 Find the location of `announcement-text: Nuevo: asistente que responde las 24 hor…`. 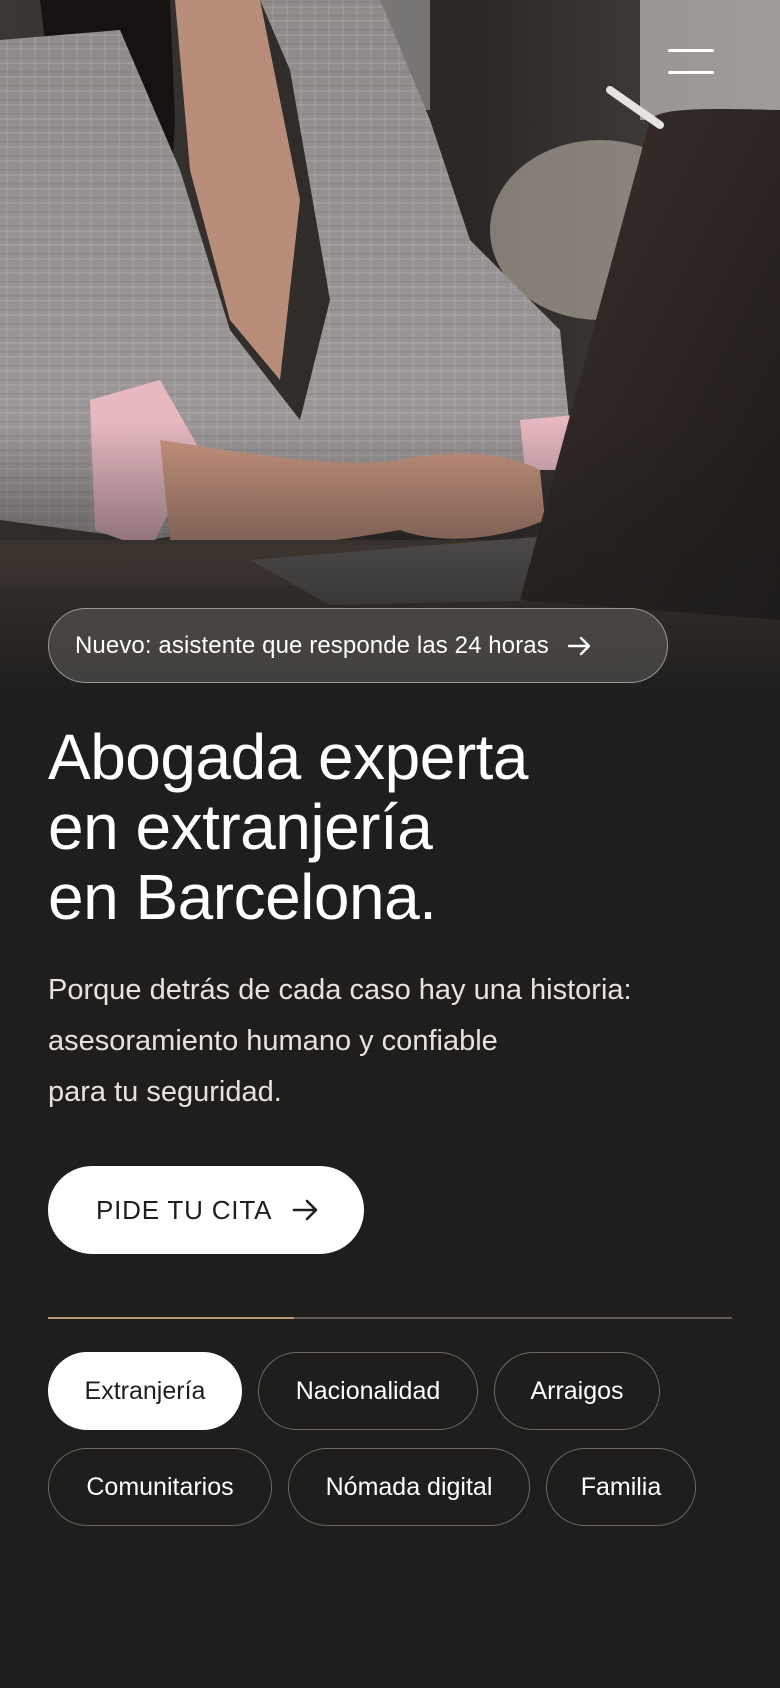

announcement-text: Nuevo: asistente que responde las 24 hor… is located at coordinates (312, 645).